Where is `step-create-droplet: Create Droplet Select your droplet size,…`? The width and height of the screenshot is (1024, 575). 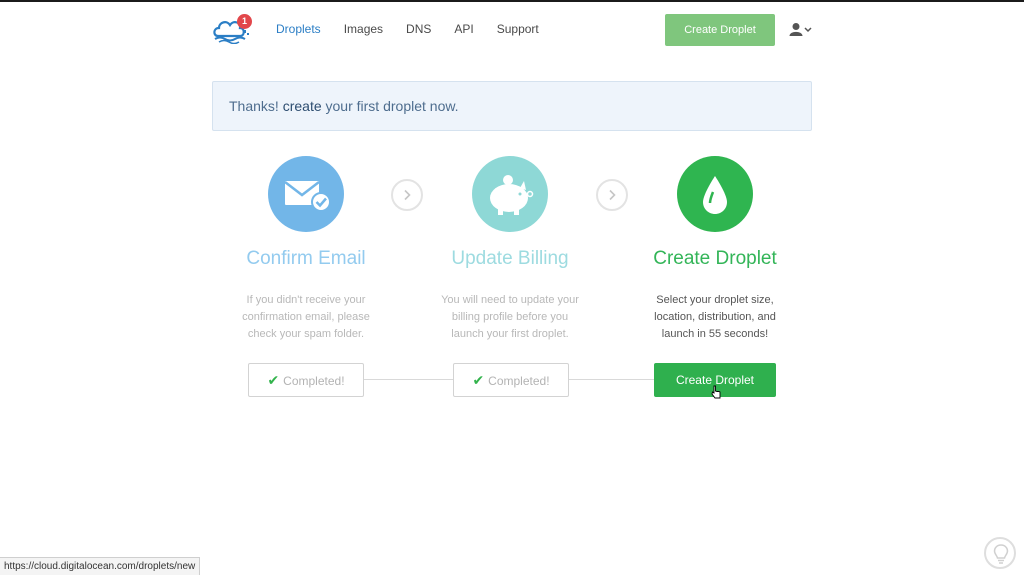 step-create-droplet: Create Droplet Select your droplet size,… is located at coordinates (715, 249).